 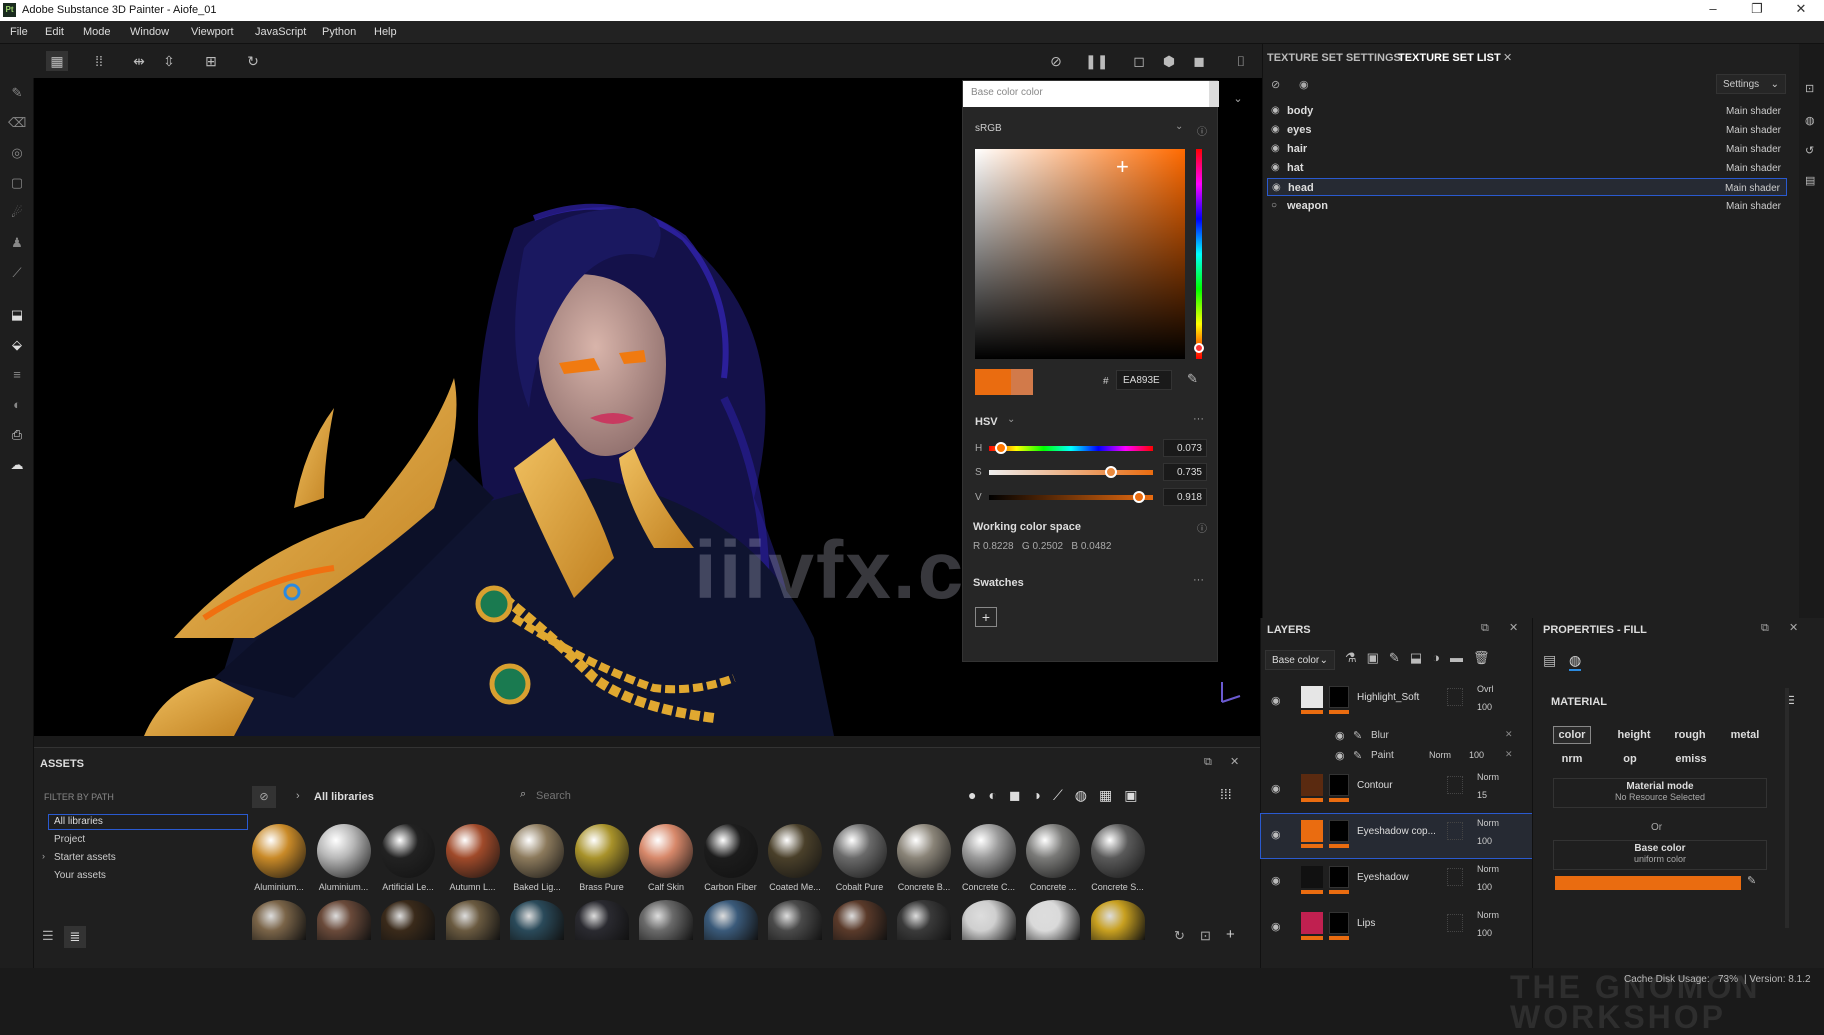 I want to click on close-assets-icon: ✕, so click(x=1234, y=761).